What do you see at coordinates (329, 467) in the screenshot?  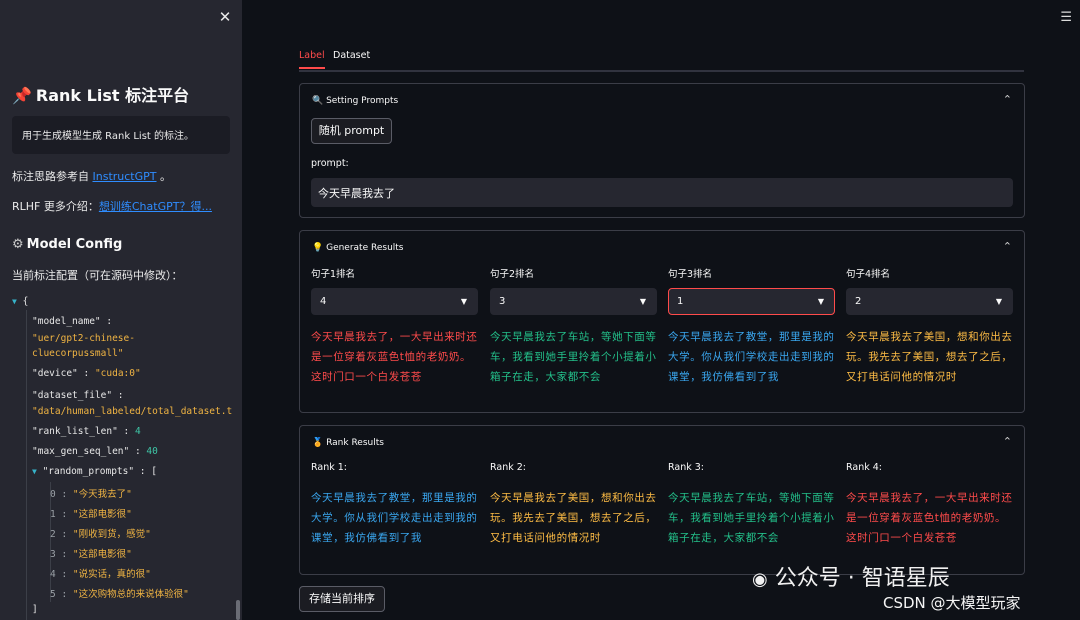 I see `rank-1-label: Rank 1:` at bounding box center [329, 467].